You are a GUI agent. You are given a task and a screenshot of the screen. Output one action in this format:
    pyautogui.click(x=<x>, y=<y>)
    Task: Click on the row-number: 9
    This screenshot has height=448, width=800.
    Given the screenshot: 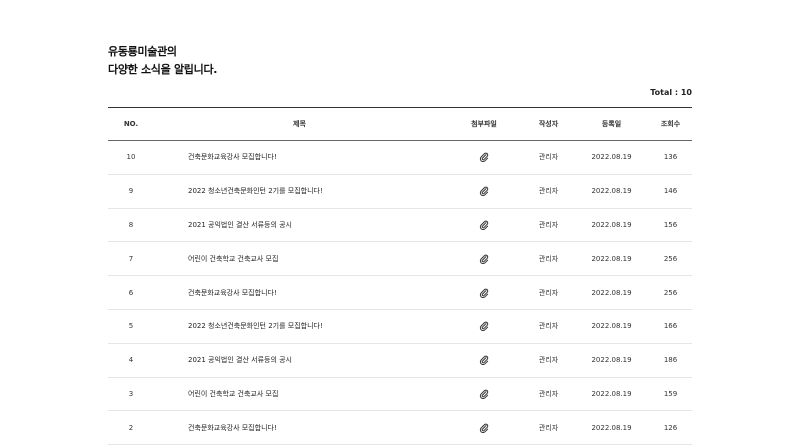 What is the action you would take?
    pyautogui.click(x=131, y=191)
    